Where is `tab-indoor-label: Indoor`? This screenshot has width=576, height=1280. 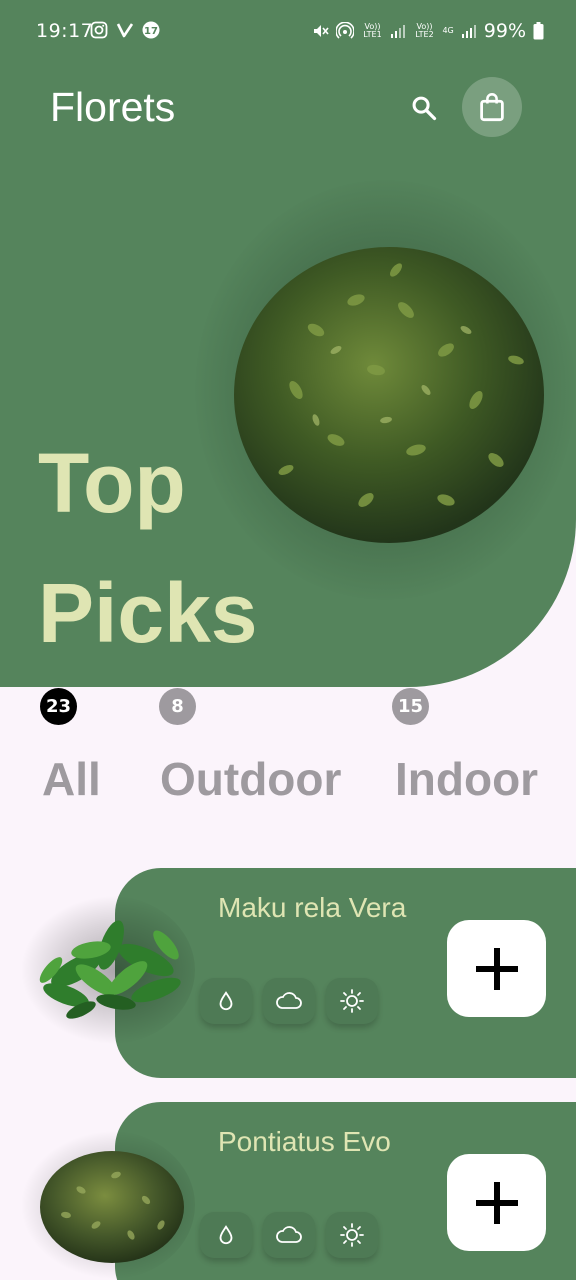 tab-indoor-label: Indoor is located at coordinates (467, 779).